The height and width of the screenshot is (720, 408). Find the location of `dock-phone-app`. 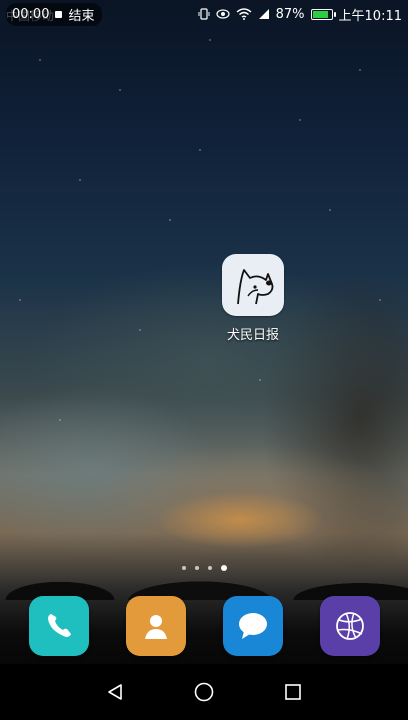

dock-phone-app is located at coordinates (58, 626).